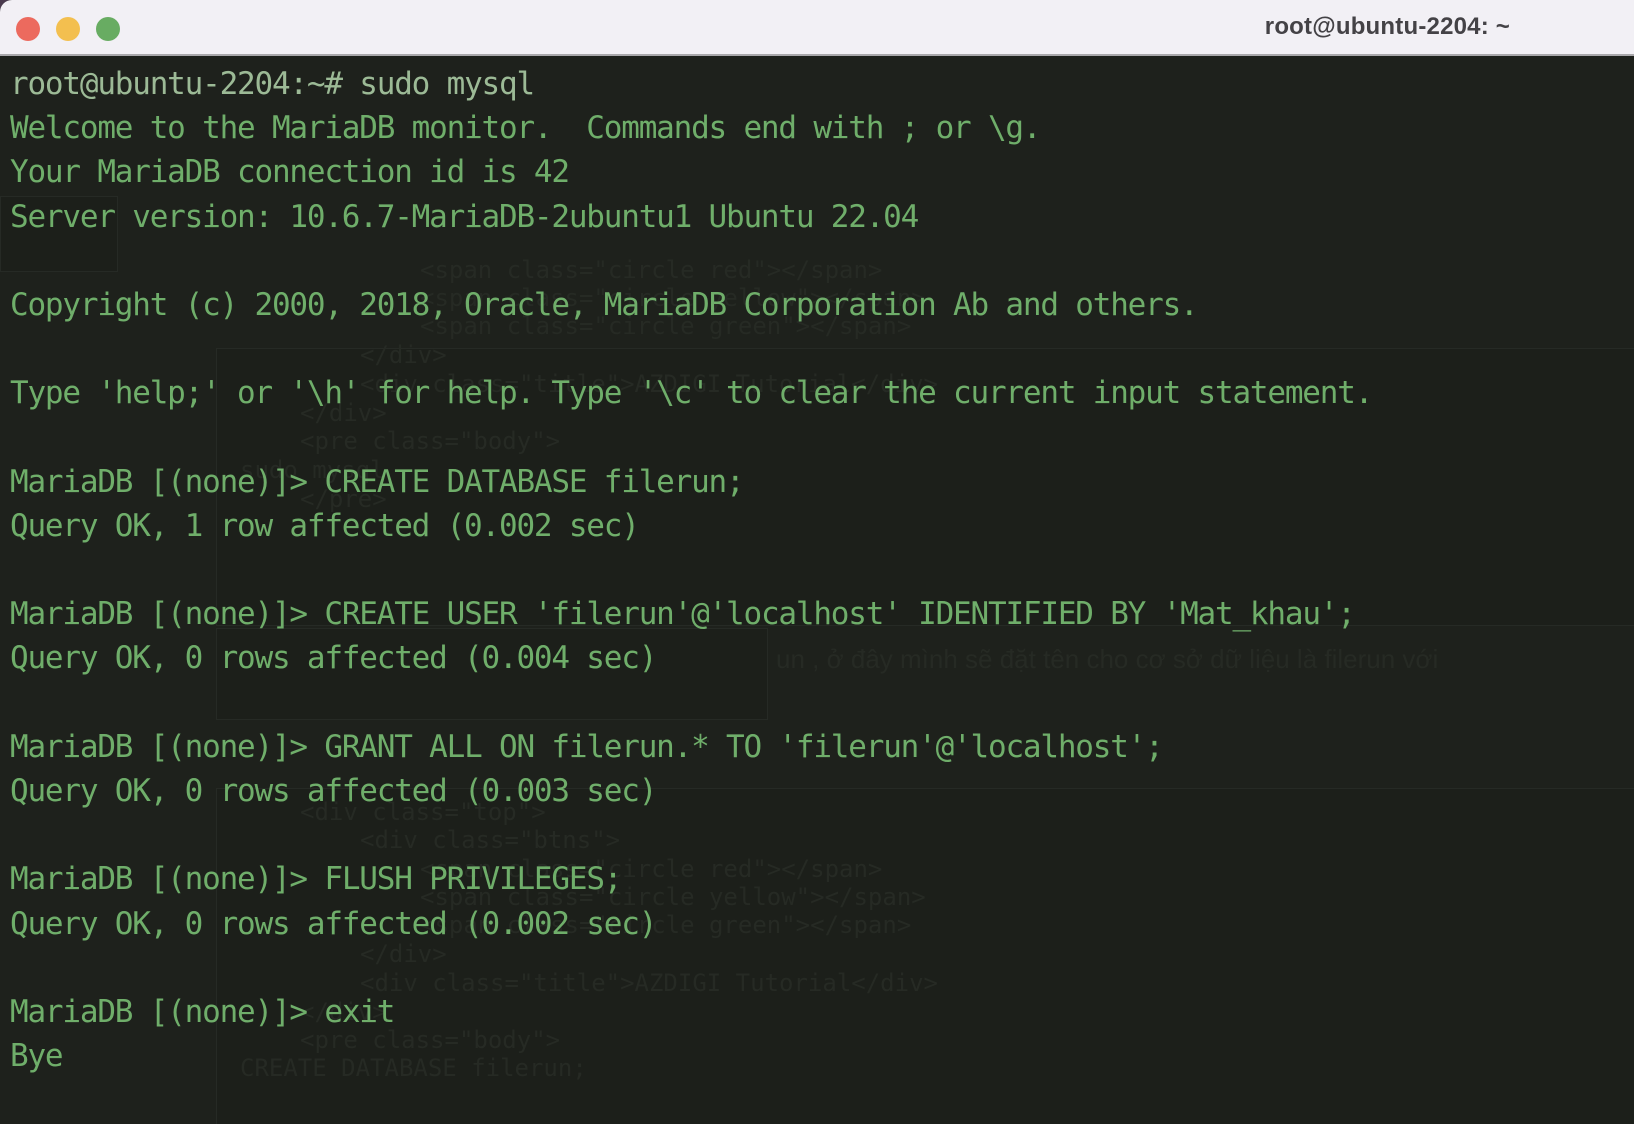 This screenshot has height=1124, width=1634. Describe the element at coordinates (185, 84) in the screenshot. I see `shell-prompt: root@ubuntu-2204:~#` at that location.